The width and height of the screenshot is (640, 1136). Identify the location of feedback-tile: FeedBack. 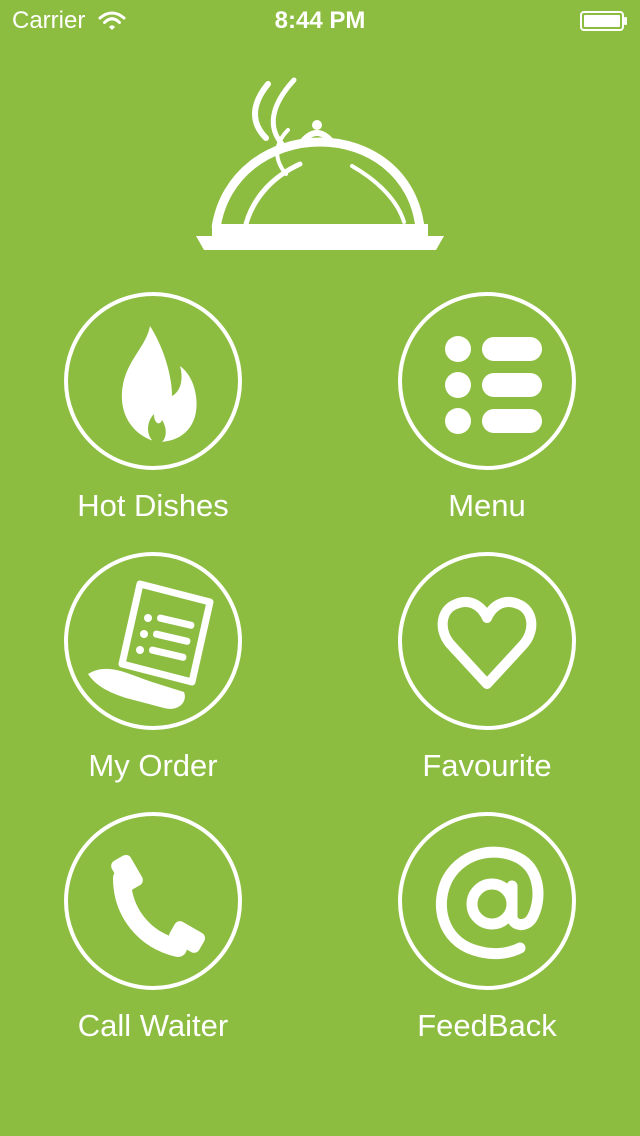
(490, 937).